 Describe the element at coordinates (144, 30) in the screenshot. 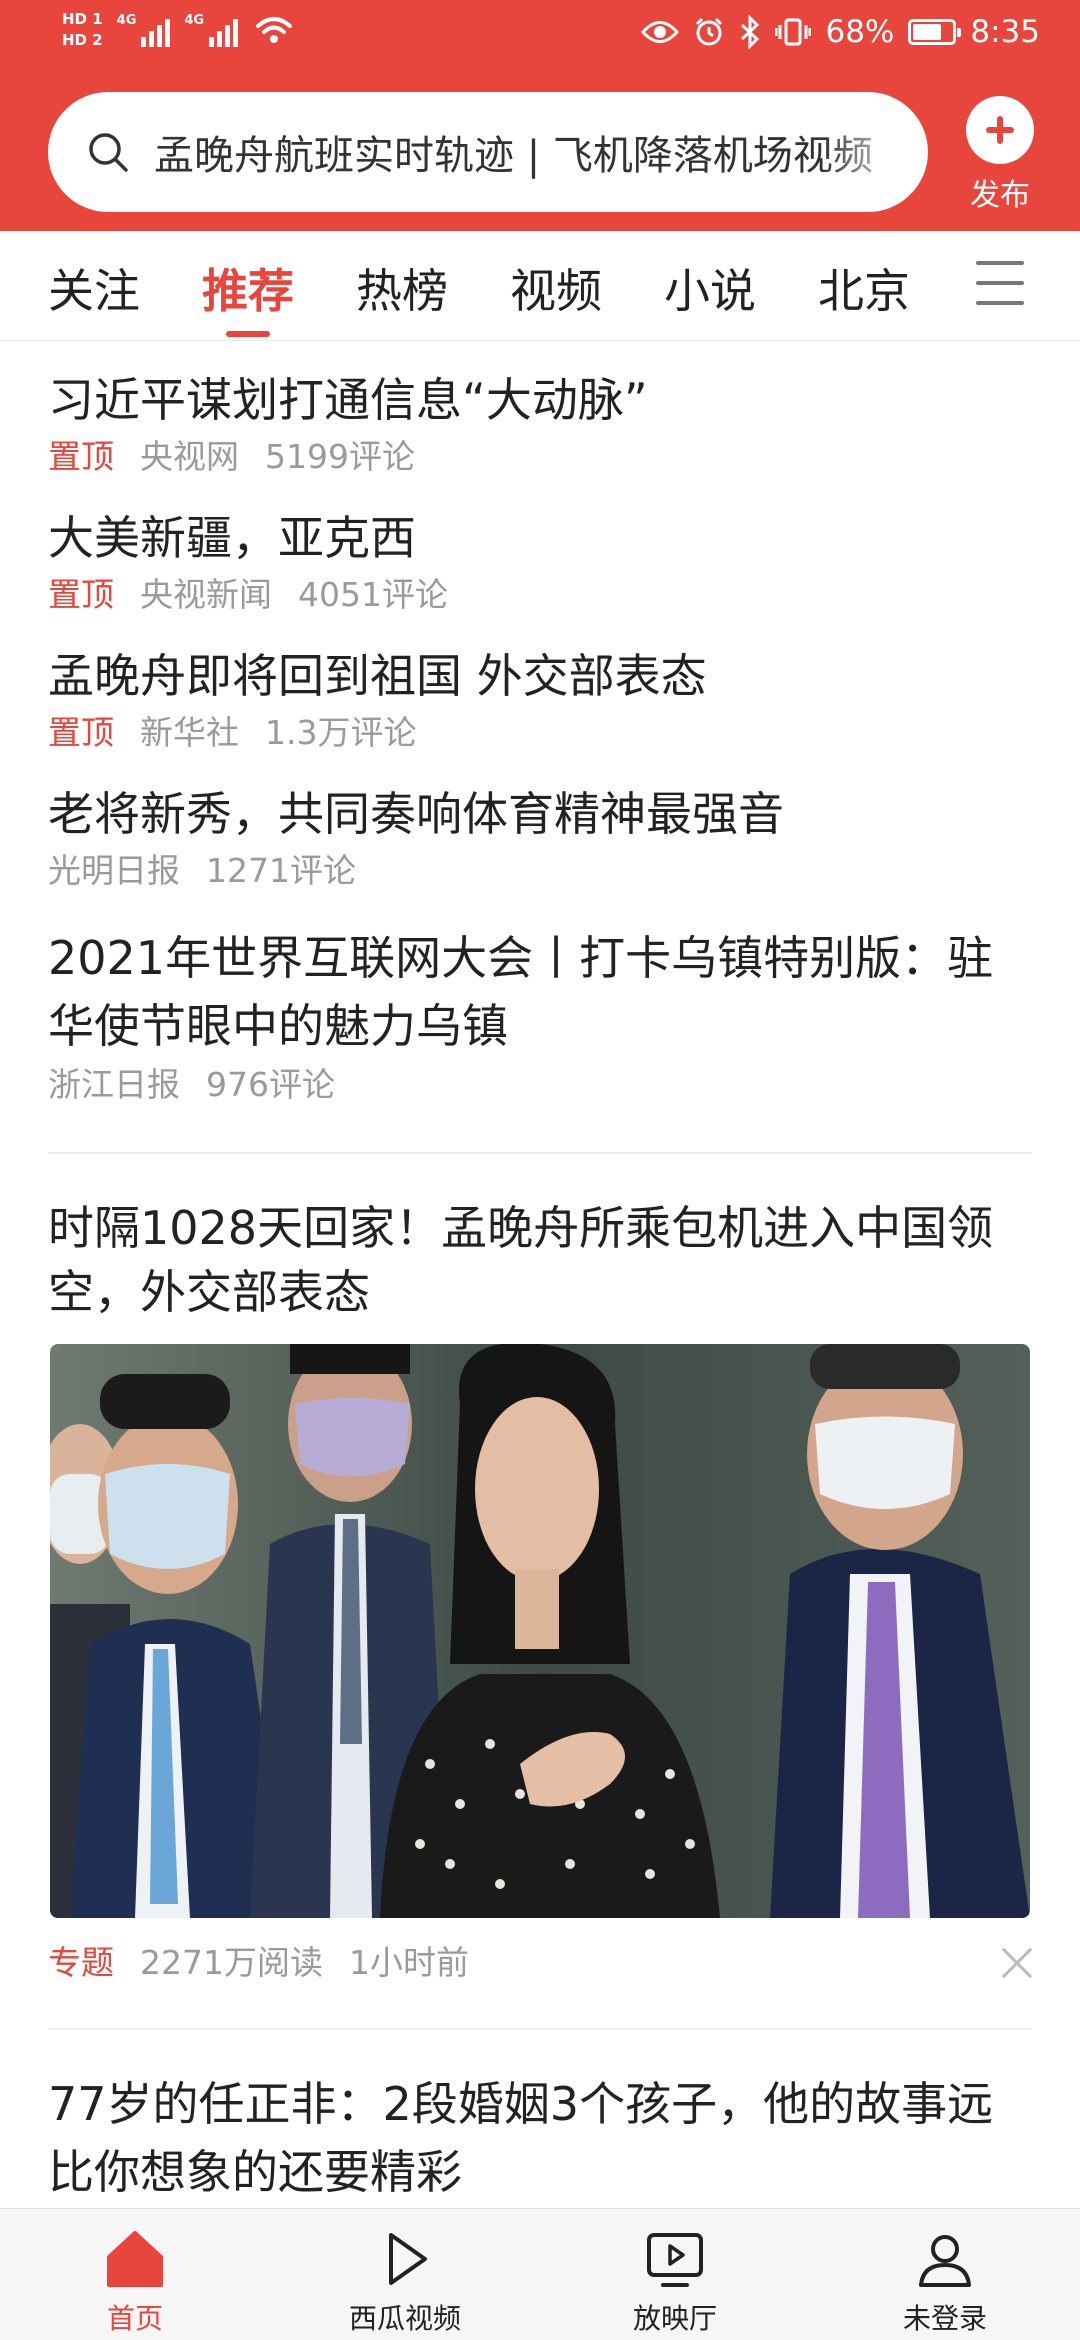

I see `signal-icon-1: 4G` at that location.